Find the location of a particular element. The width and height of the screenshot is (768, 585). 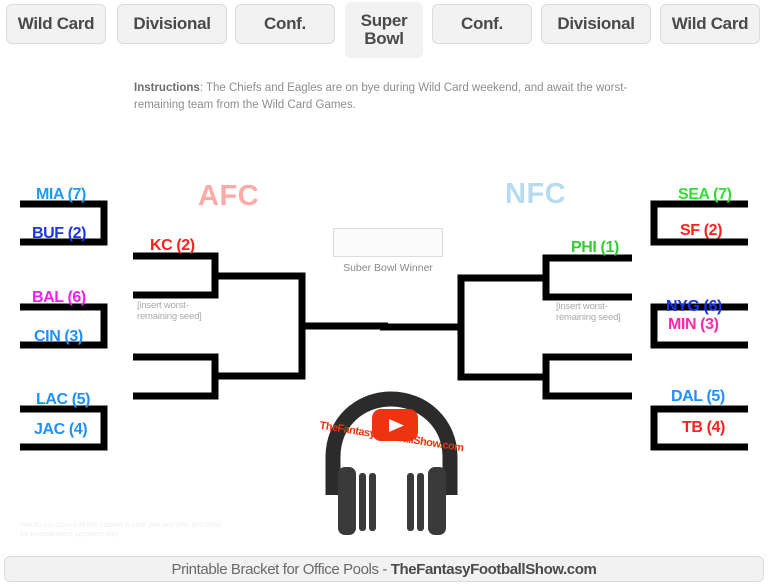

team-label-kc: KC (2) is located at coordinates (172, 246).